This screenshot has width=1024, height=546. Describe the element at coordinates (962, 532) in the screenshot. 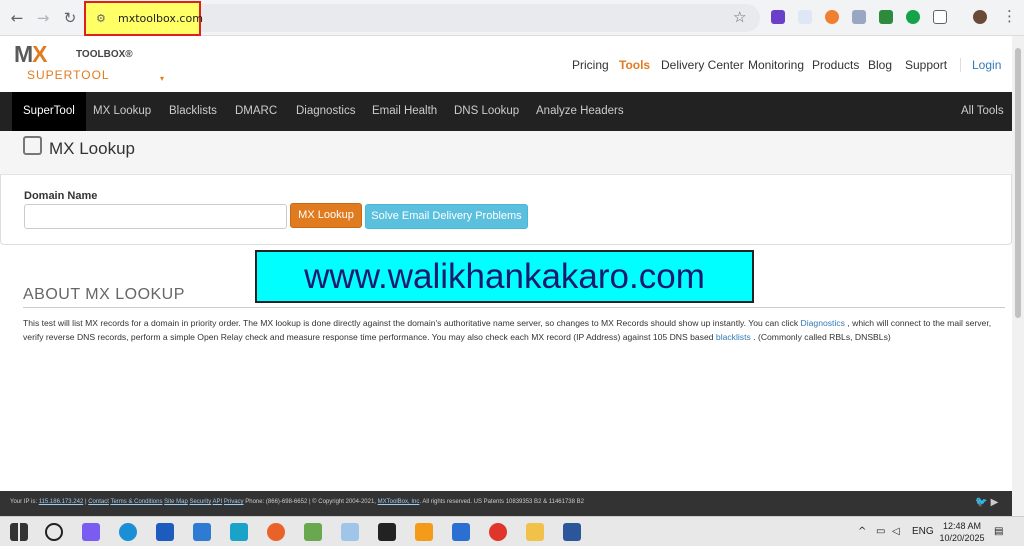

I see `system-clock: 12:48 AM 10/20/2025` at that location.